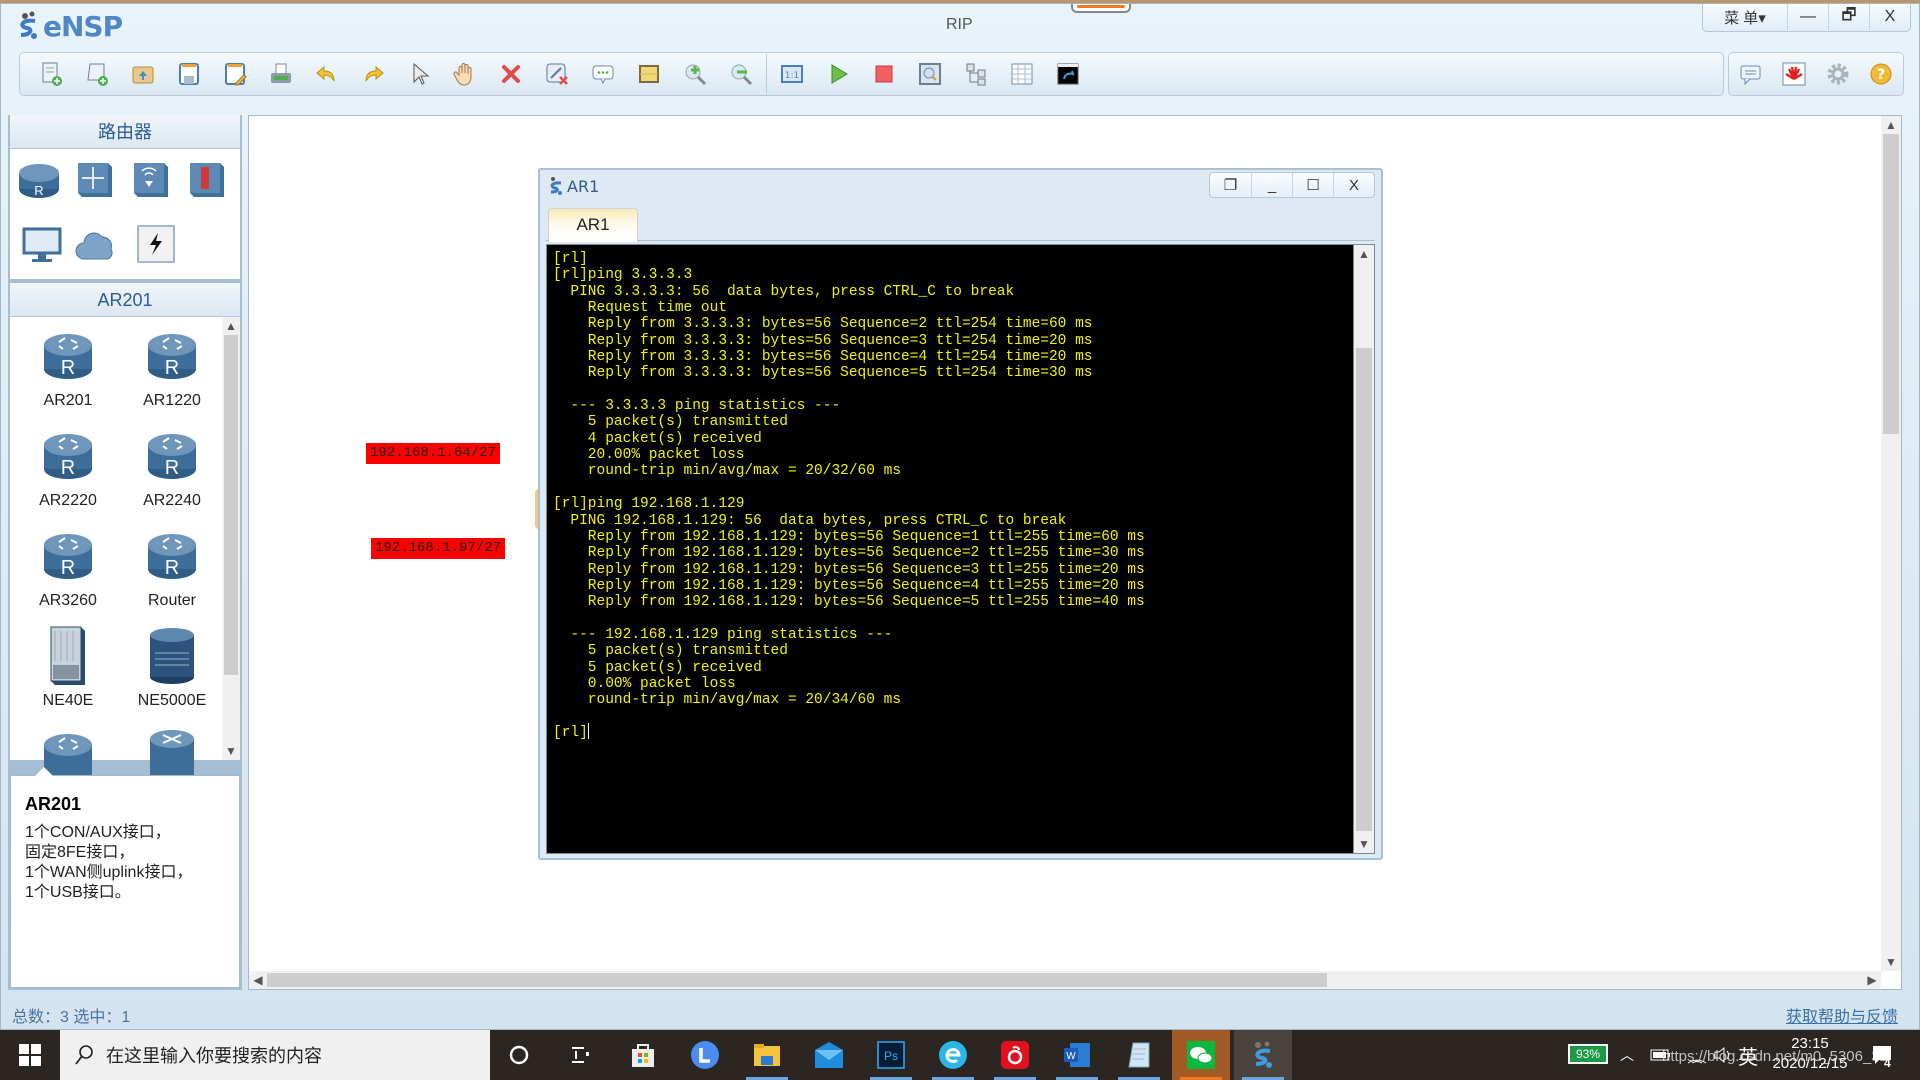 The width and height of the screenshot is (1920, 1080). Describe the element at coordinates (603, 74) in the screenshot. I see `text-note-button` at that location.